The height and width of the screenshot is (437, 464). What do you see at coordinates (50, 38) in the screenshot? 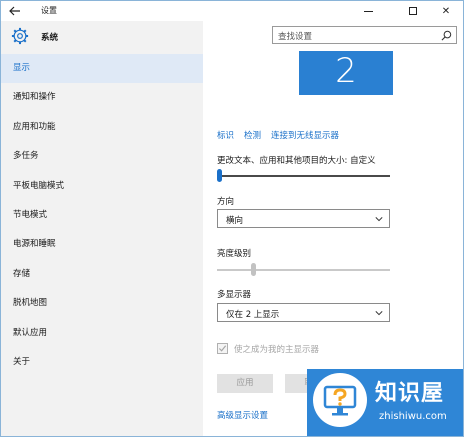
I see `sidebar-title: 系统` at bounding box center [50, 38].